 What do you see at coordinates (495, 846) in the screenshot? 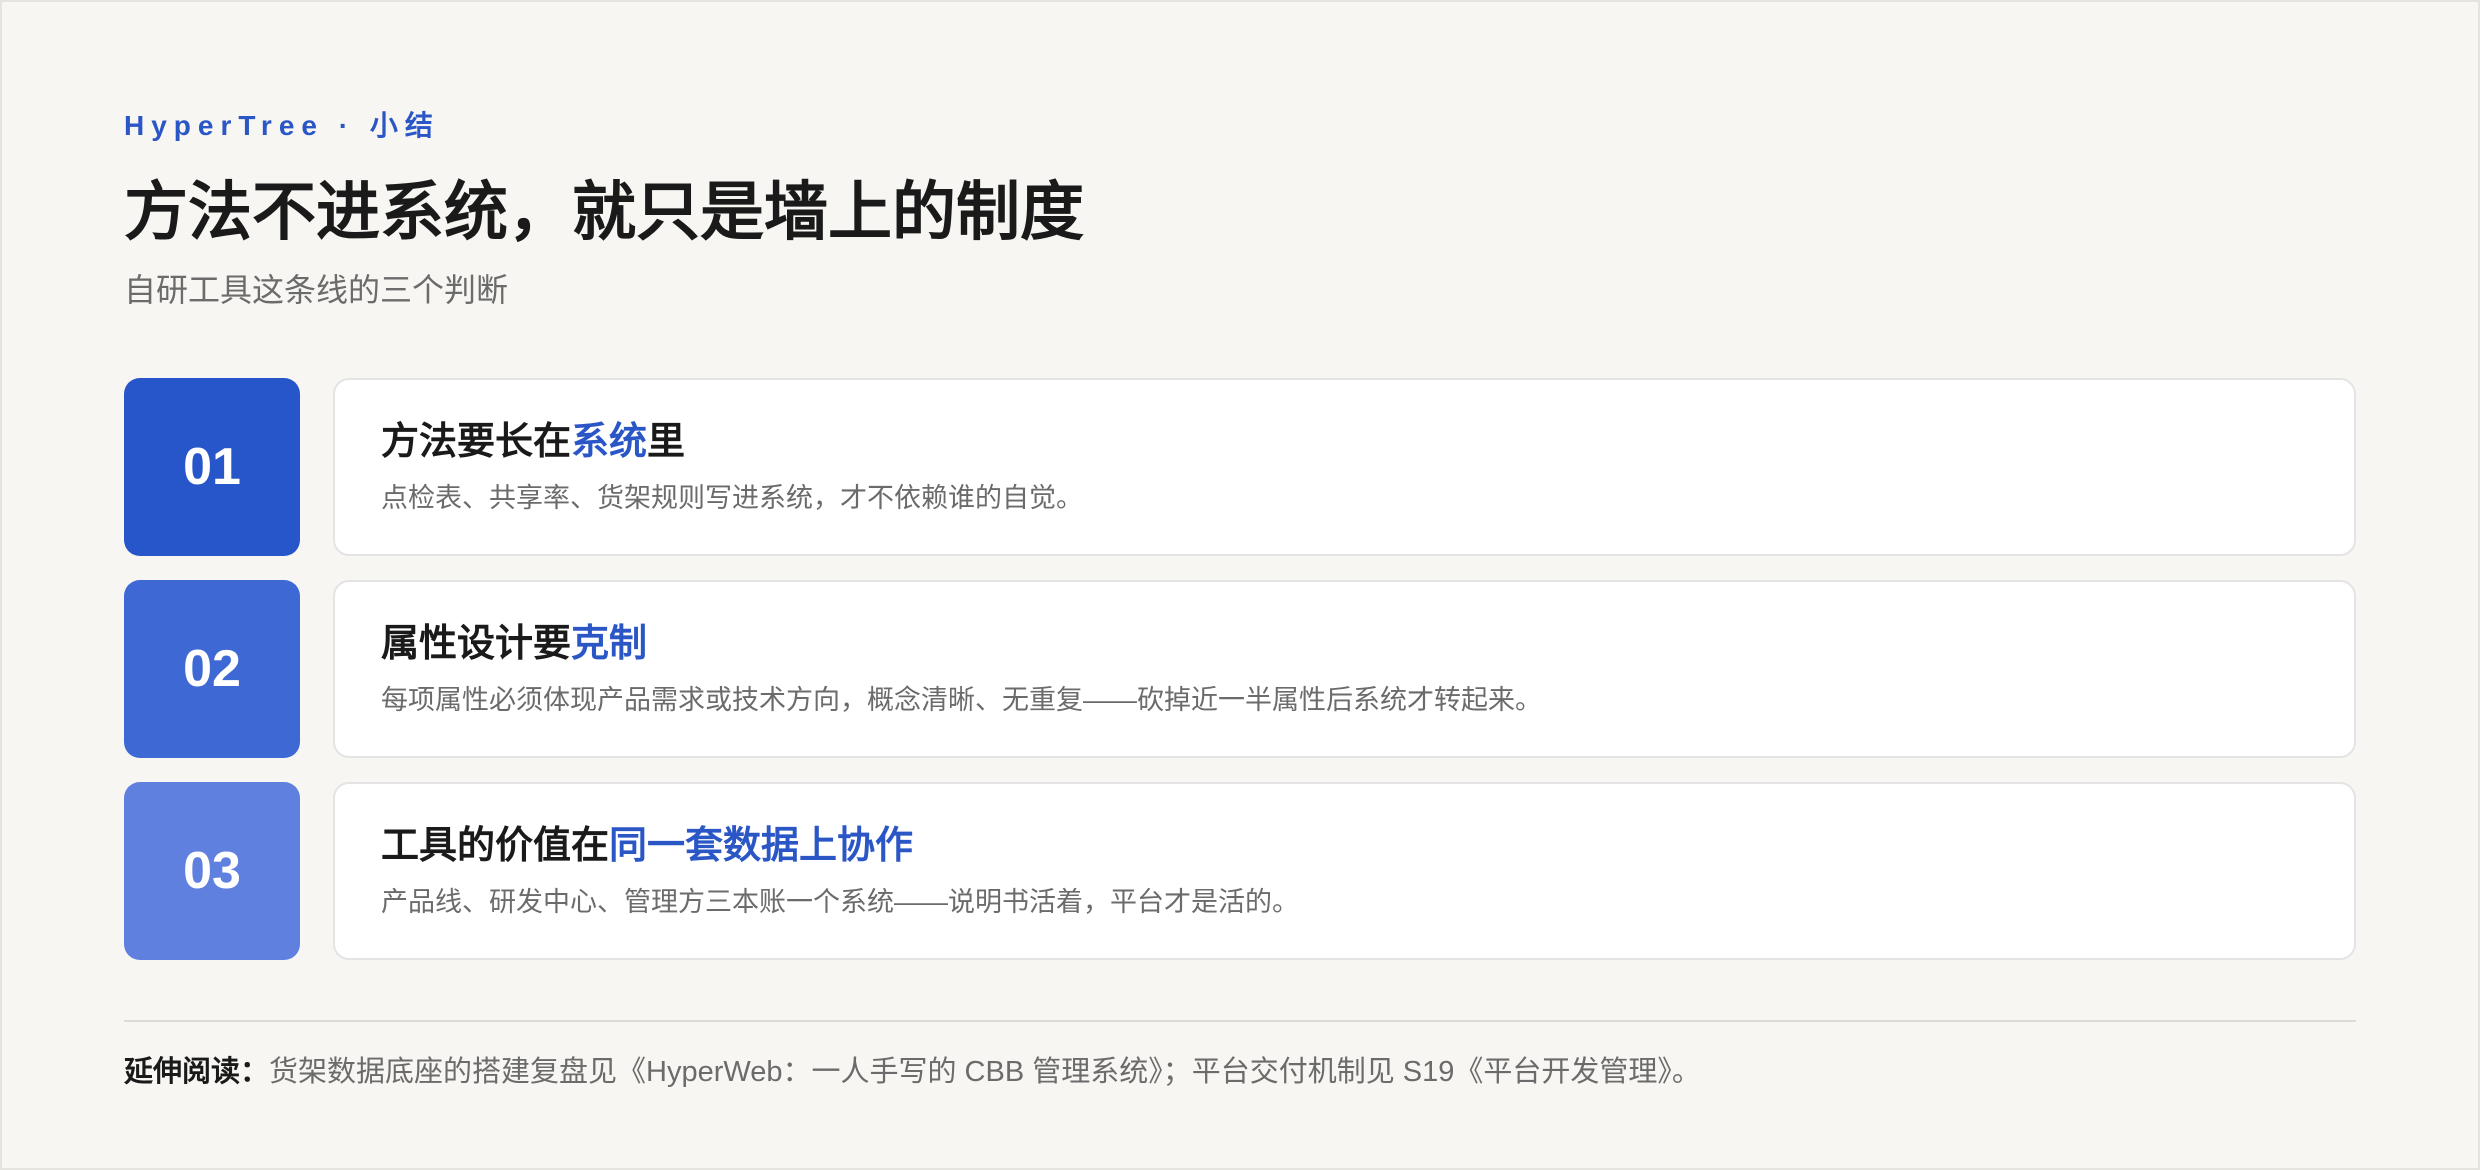
I see `item-title-prefix: 工具的价值在` at bounding box center [495, 846].